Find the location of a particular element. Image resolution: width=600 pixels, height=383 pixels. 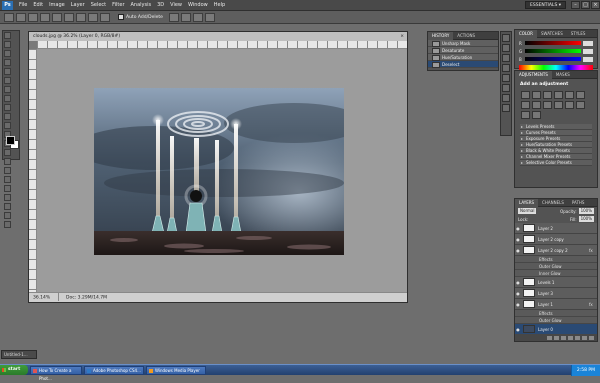

tool-preset-picker is located at coordinates (9, 17).